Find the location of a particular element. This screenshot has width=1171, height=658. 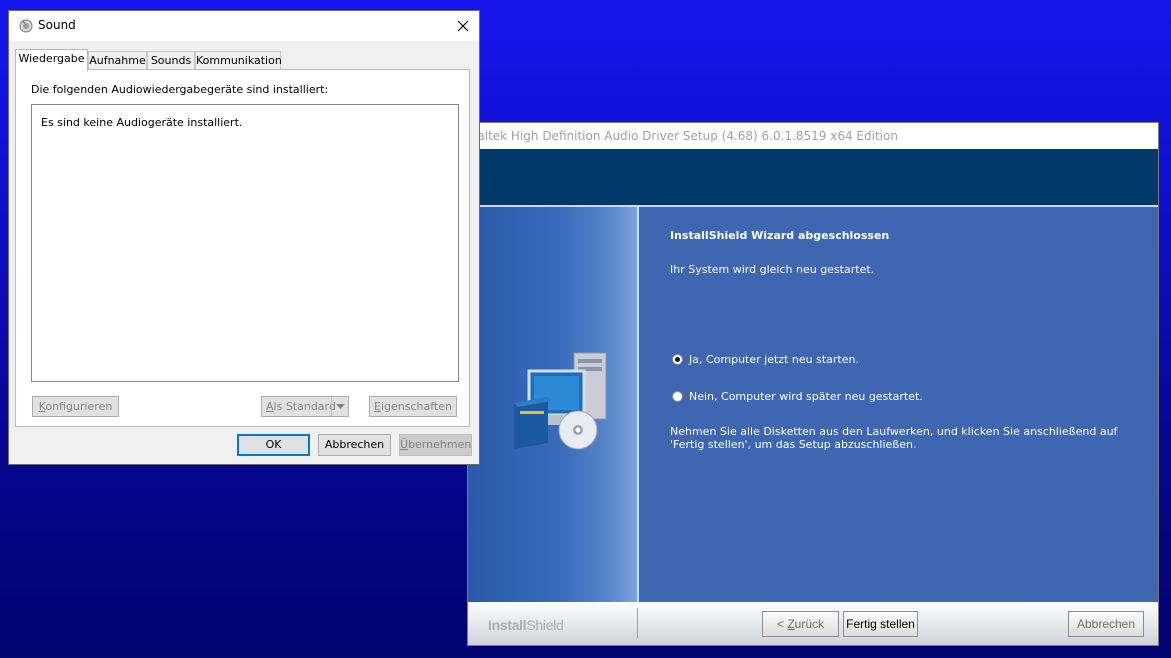

back-prefix: < is located at coordinates (782, 624).